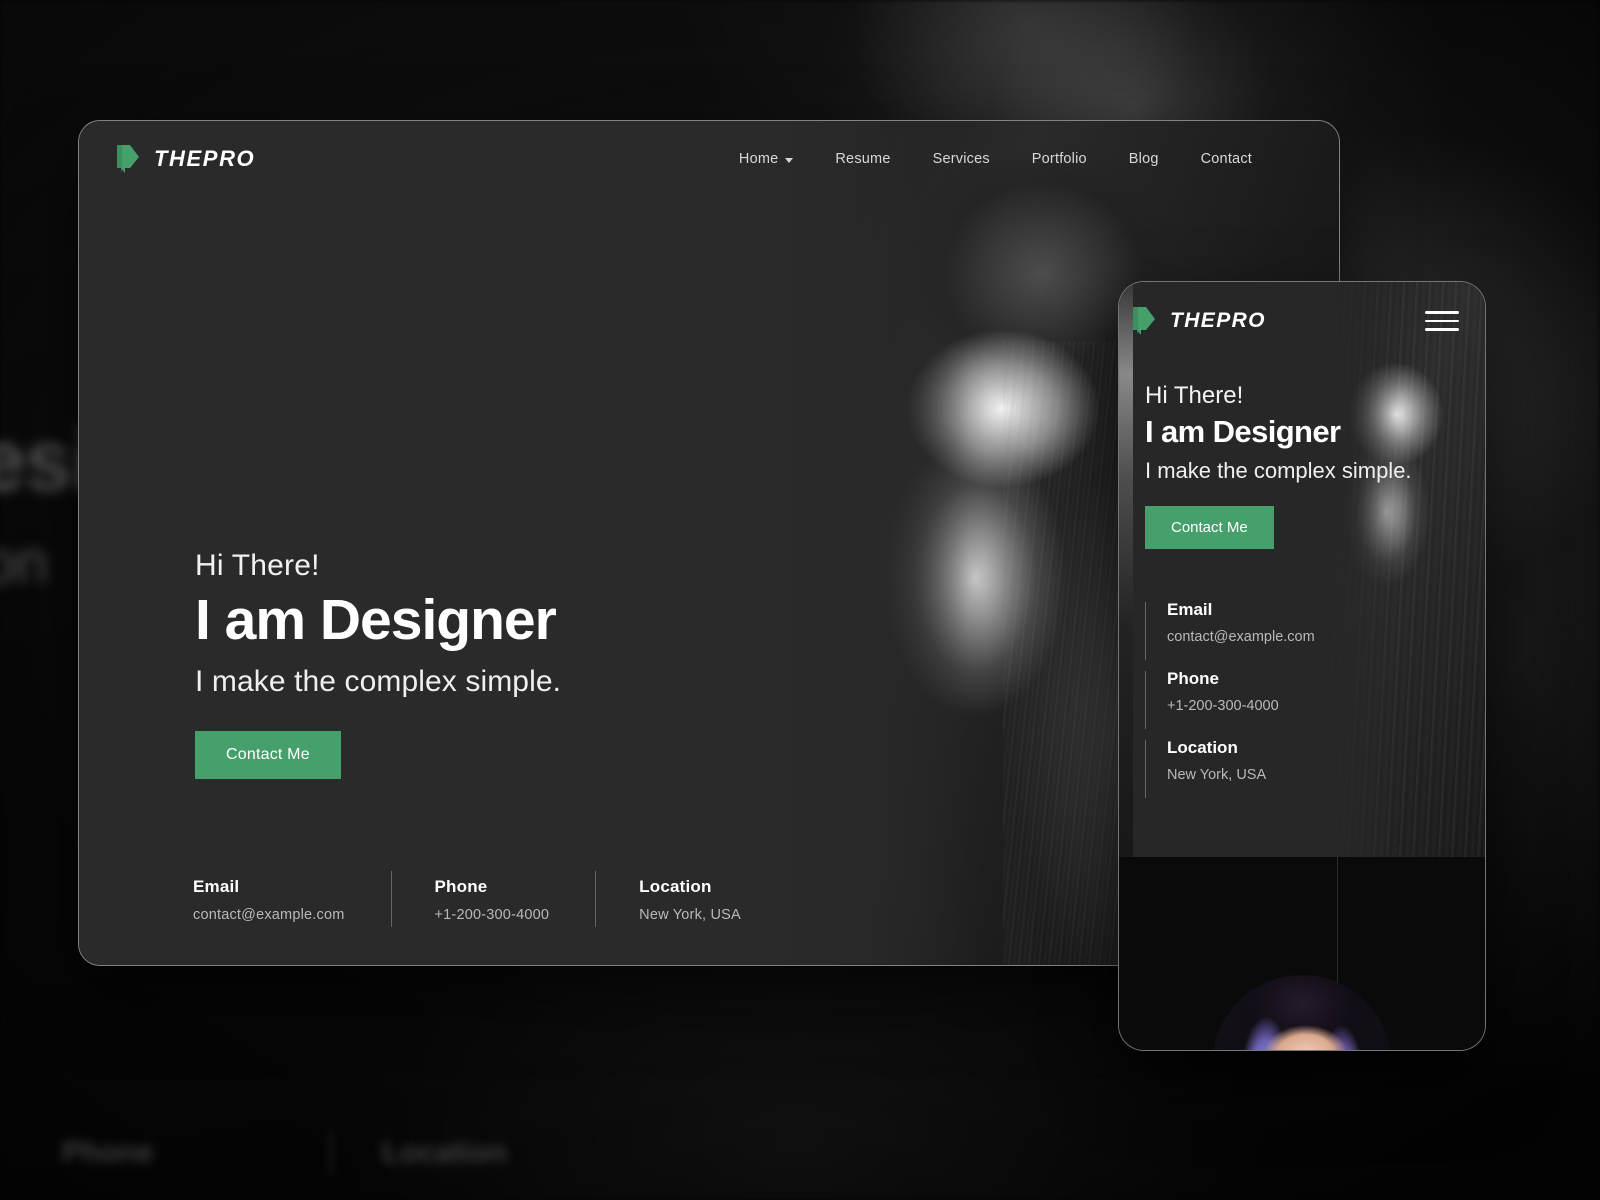  Describe the element at coordinates (1126, 569) in the screenshot. I see `mobile-photo-edge-strip` at that location.